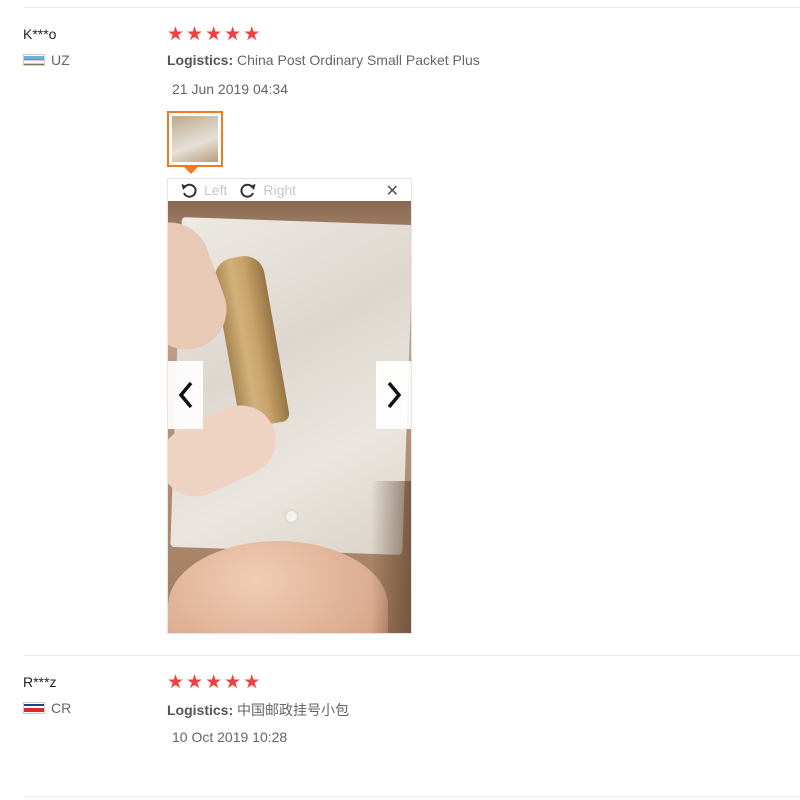 Image resolution: width=800 pixels, height=800 pixels. Describe the element at coordinates (216, 190) in the screenshot. I see `rotate-left-label: Left` at that location.